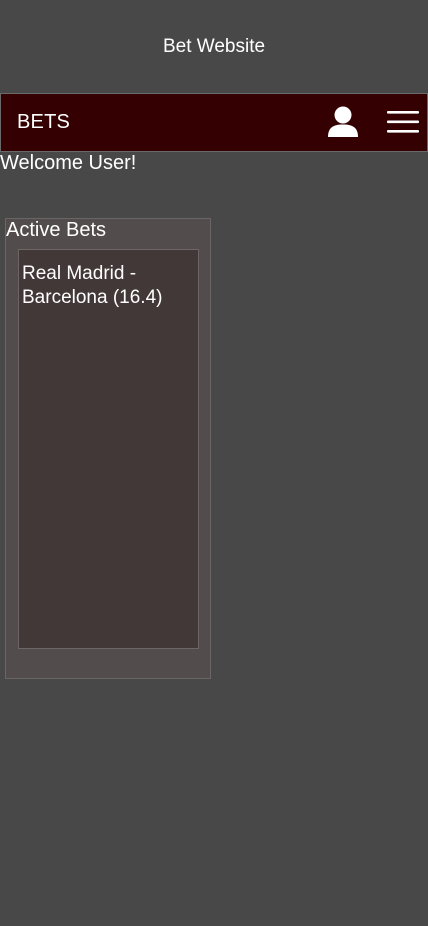 The image size is (428, 926). What do you see at coordinates (403, 122) in the screenshot?
I see `hamburger-menu-icon` at bounding box center [403, 122].